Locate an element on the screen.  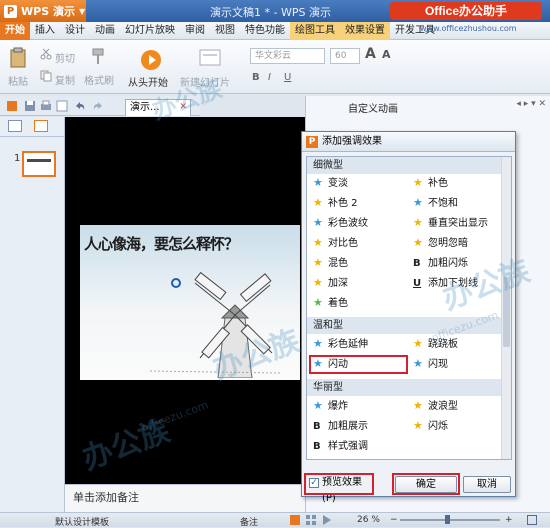
effect-complementary: ★ 补色 is located at coordinates (429, 184).